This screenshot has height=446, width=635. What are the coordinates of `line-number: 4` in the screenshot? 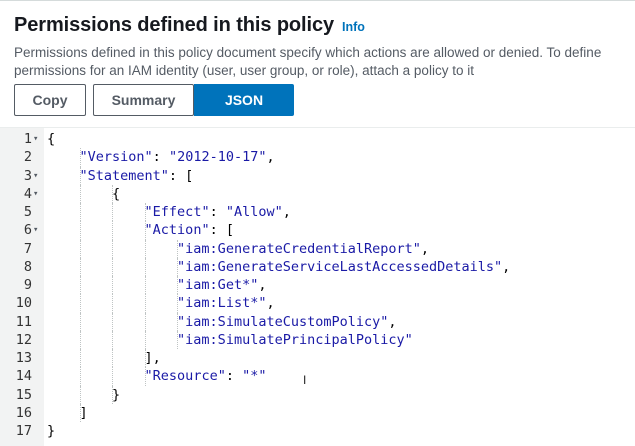 It's located at (27, 193).